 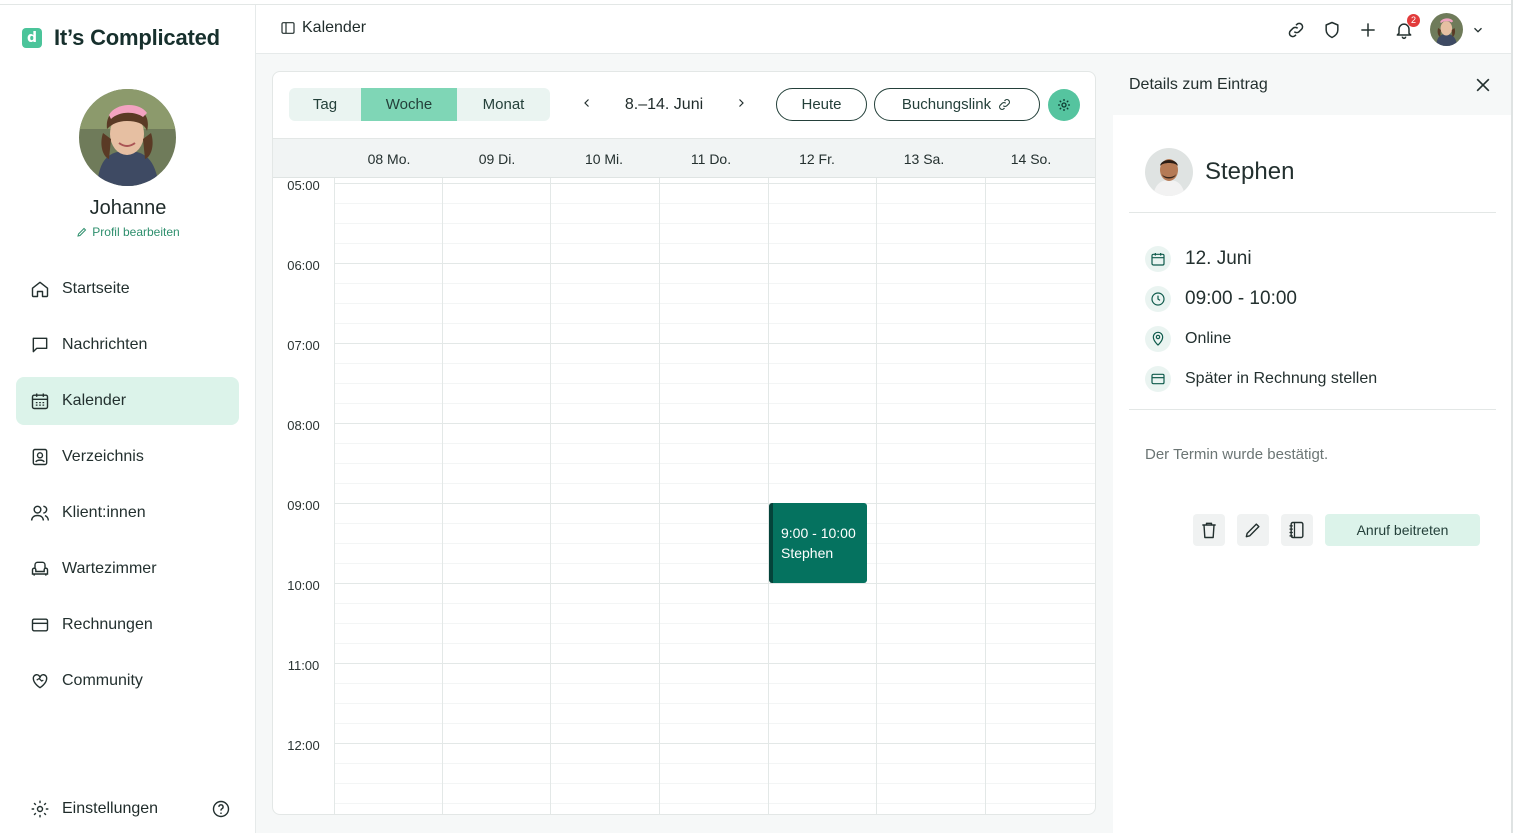 What do you see at coordinates (103, 456) in the screenshot?
I see `sidebar-item-label: Verzeichnis` at bounding box center [103, 456].